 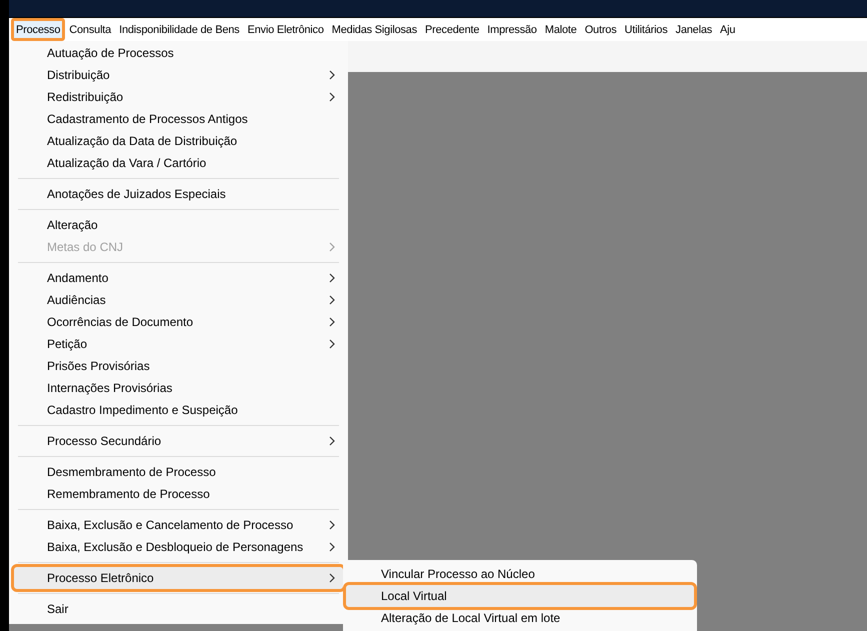 What do you see at coordinates (520, 618) in the screenshot?
I see `menu-item: Alteração de Local Virtual em lote` at bounding box center [520, 618].